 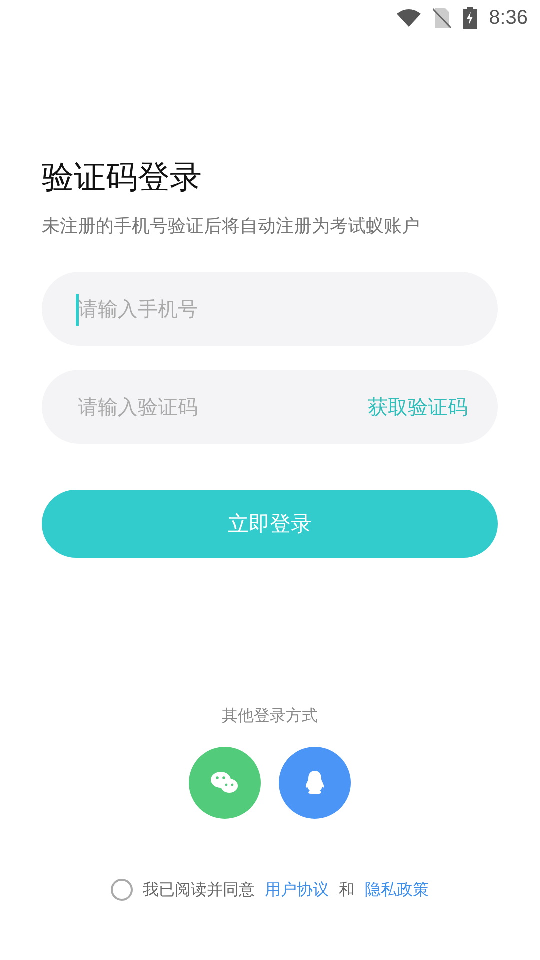 What do you see at coordinates (122, 177) in the screenshot?
I see `page-title: 验证码登录` at bounding box center [122, 177].